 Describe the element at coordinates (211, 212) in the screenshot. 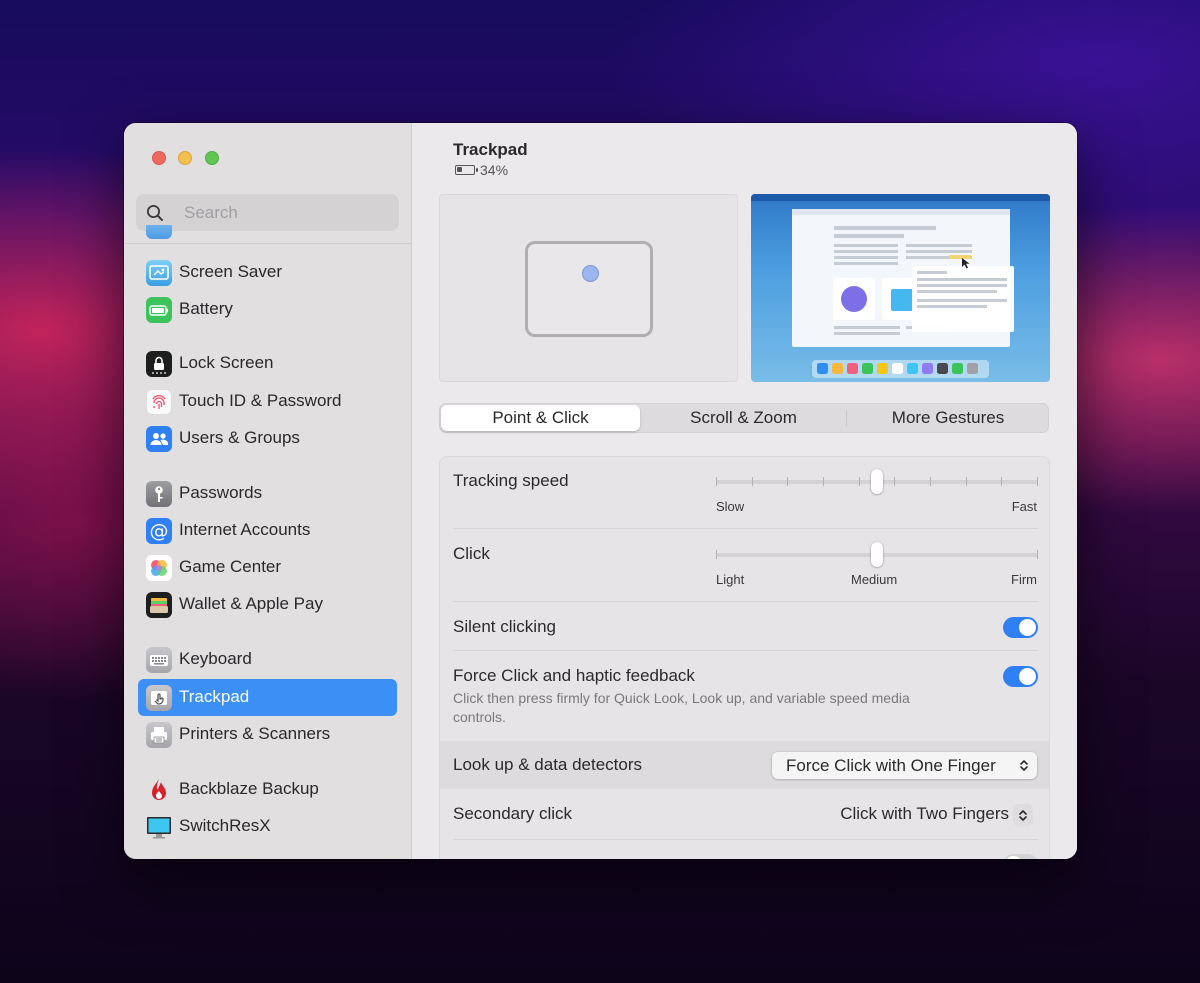

I see `search-placeholder: Search` at that location.